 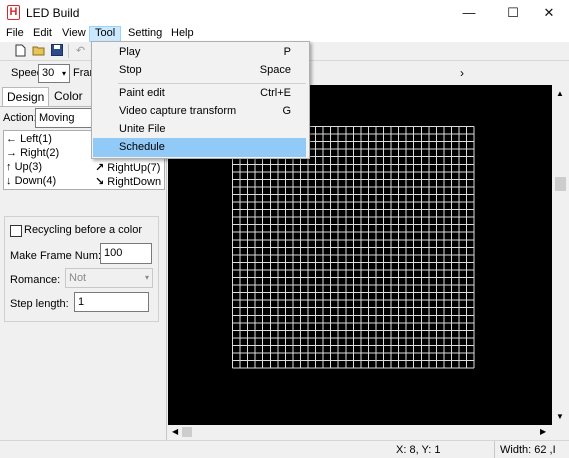 I want to click on horizontal-scroll-thumb, so click(x=187, y=432).